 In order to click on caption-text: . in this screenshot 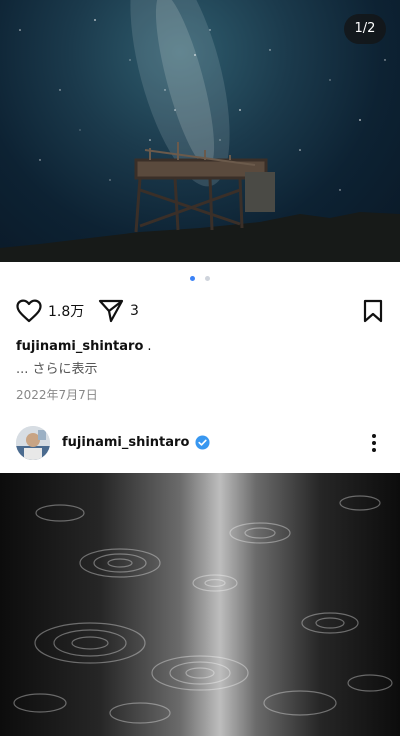, I will do `click(149, 346)`.